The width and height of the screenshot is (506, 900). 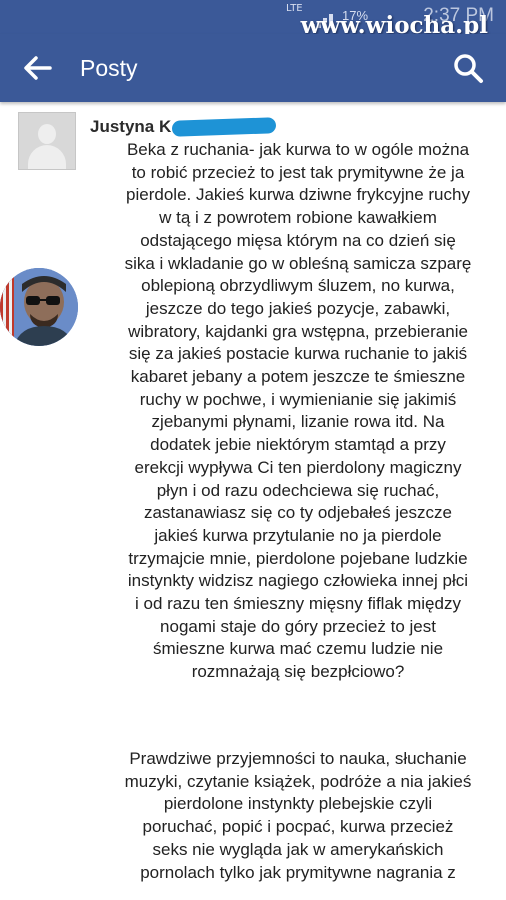 What do you see at coordinates (130, 127) in the screenshot?
I see `post-author: Justyna K` at bounding box center [130, 127].